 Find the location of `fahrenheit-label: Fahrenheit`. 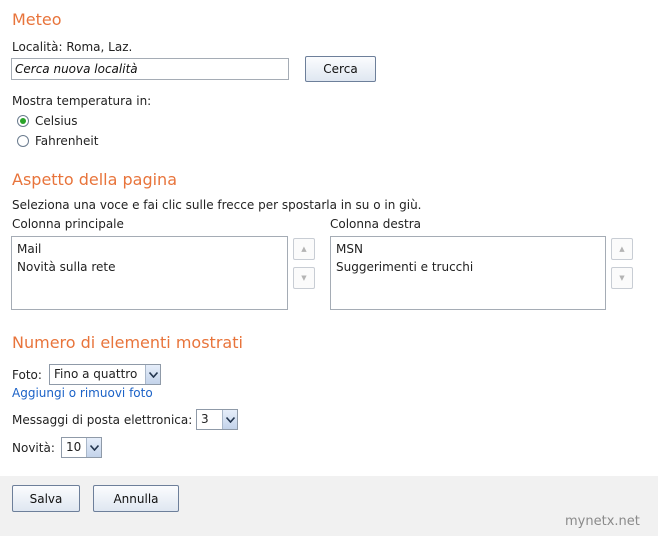

fahrenheit-label: Fahrenheit is located at coordinates (67, 141).